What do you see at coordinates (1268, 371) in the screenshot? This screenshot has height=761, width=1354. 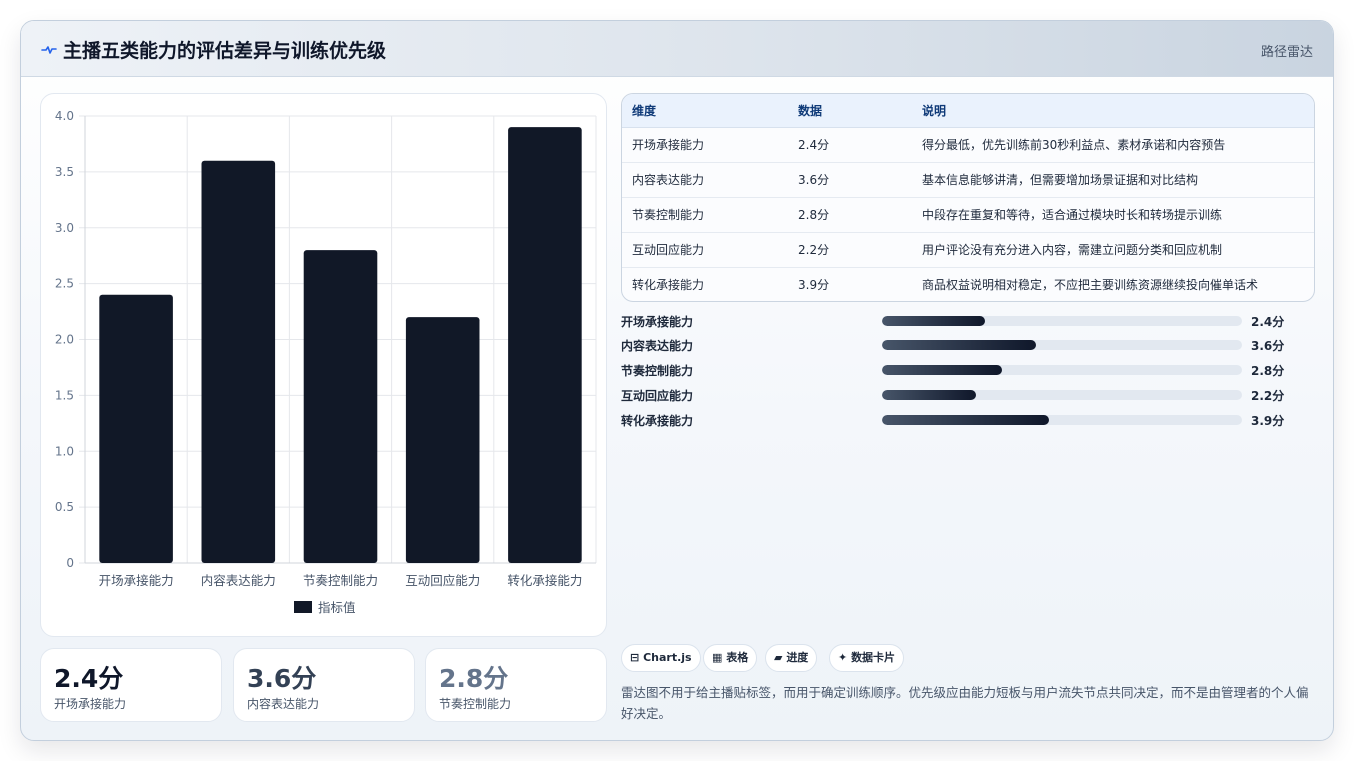 I see `progress-value: 2.8分` at bounding box center [1268, 371].